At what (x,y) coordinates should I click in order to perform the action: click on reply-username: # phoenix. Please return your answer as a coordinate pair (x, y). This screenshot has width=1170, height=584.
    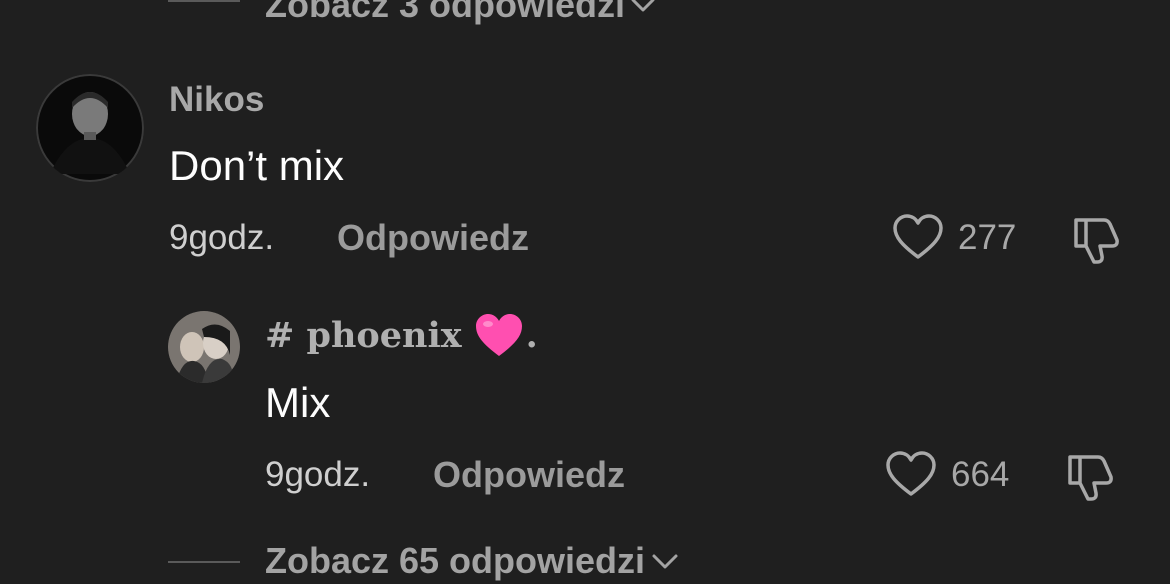
    Looking at the image, I should click on (363, 335).